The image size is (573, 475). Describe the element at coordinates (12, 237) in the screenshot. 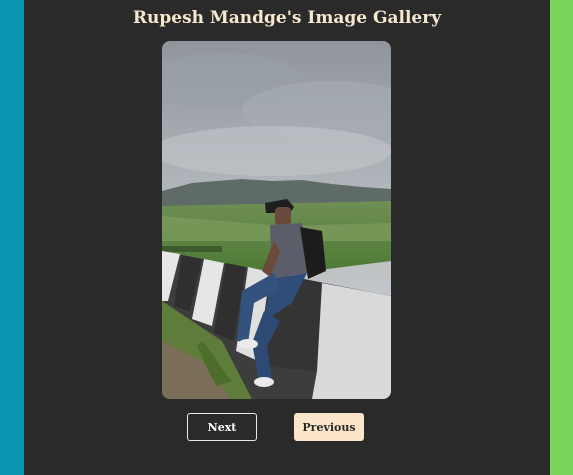

I see `left-accent-stripe` at that location.